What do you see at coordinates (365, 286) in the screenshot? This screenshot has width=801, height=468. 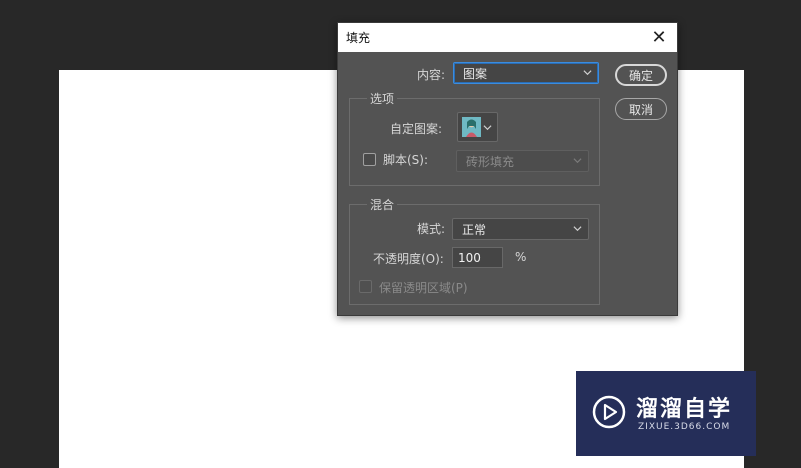 I see `preserve-transparency-checkbox` at bounding box center [365, 286].